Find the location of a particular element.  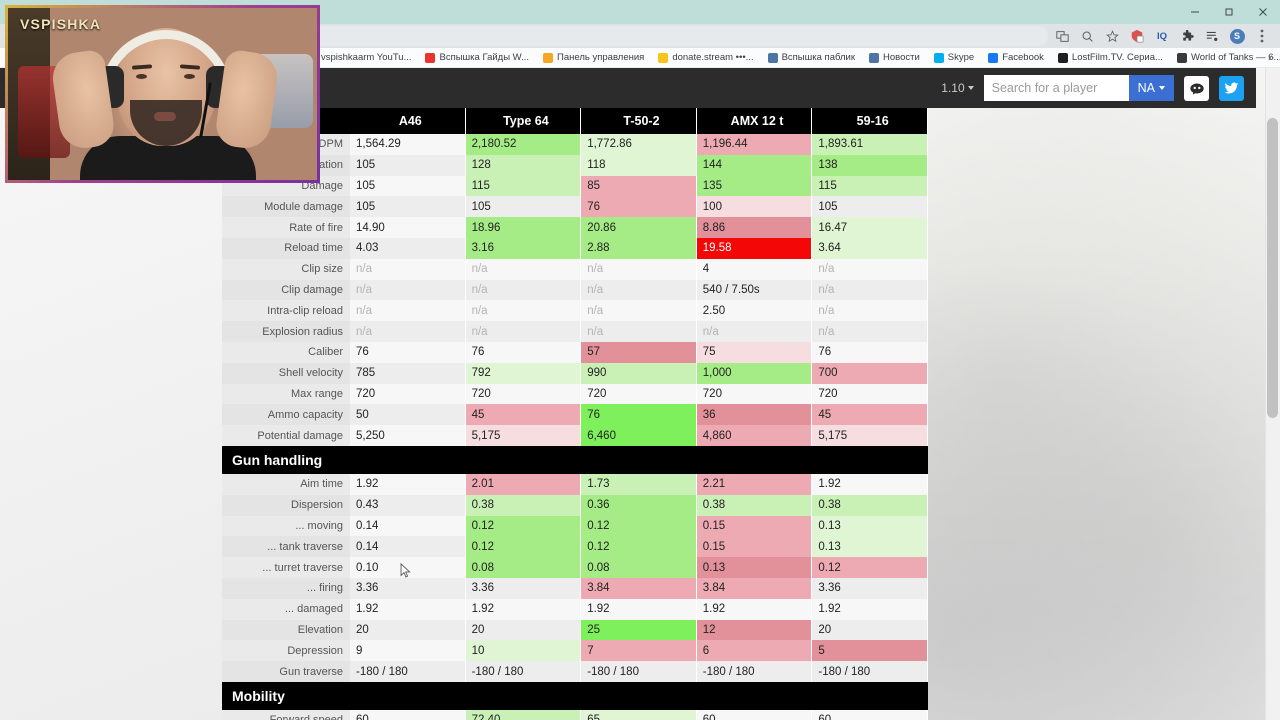

search-input is located at coordinates (1056, 88).